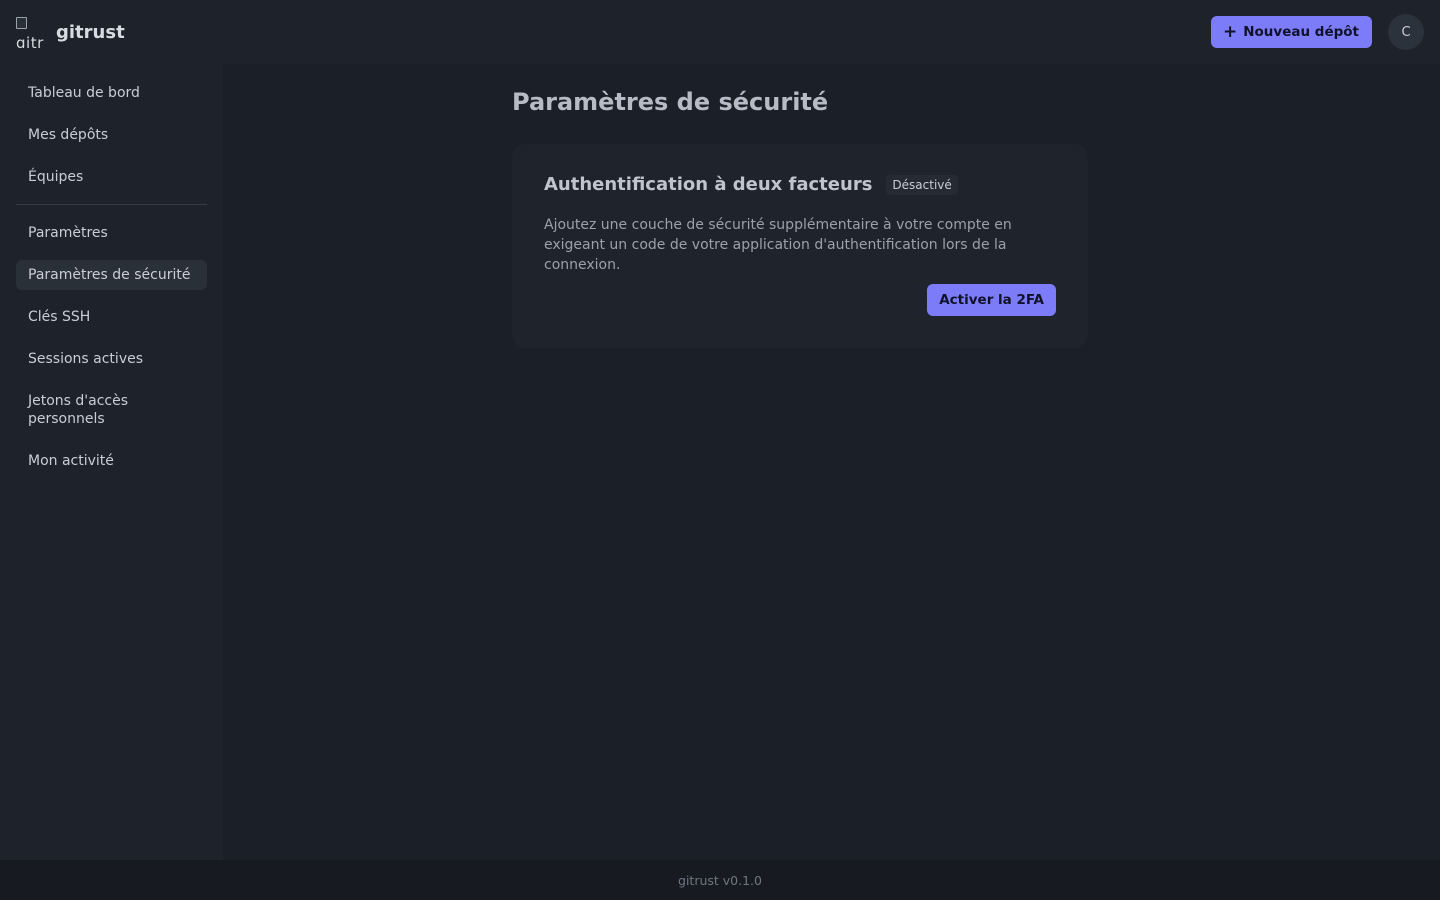 The height and width of the screenshot is (900, 1440). Describe the element at coordinates (111, 410) in the screenshot. I see `sidebar-item-access-tokens: Jetons d'accès personnels` at that location.